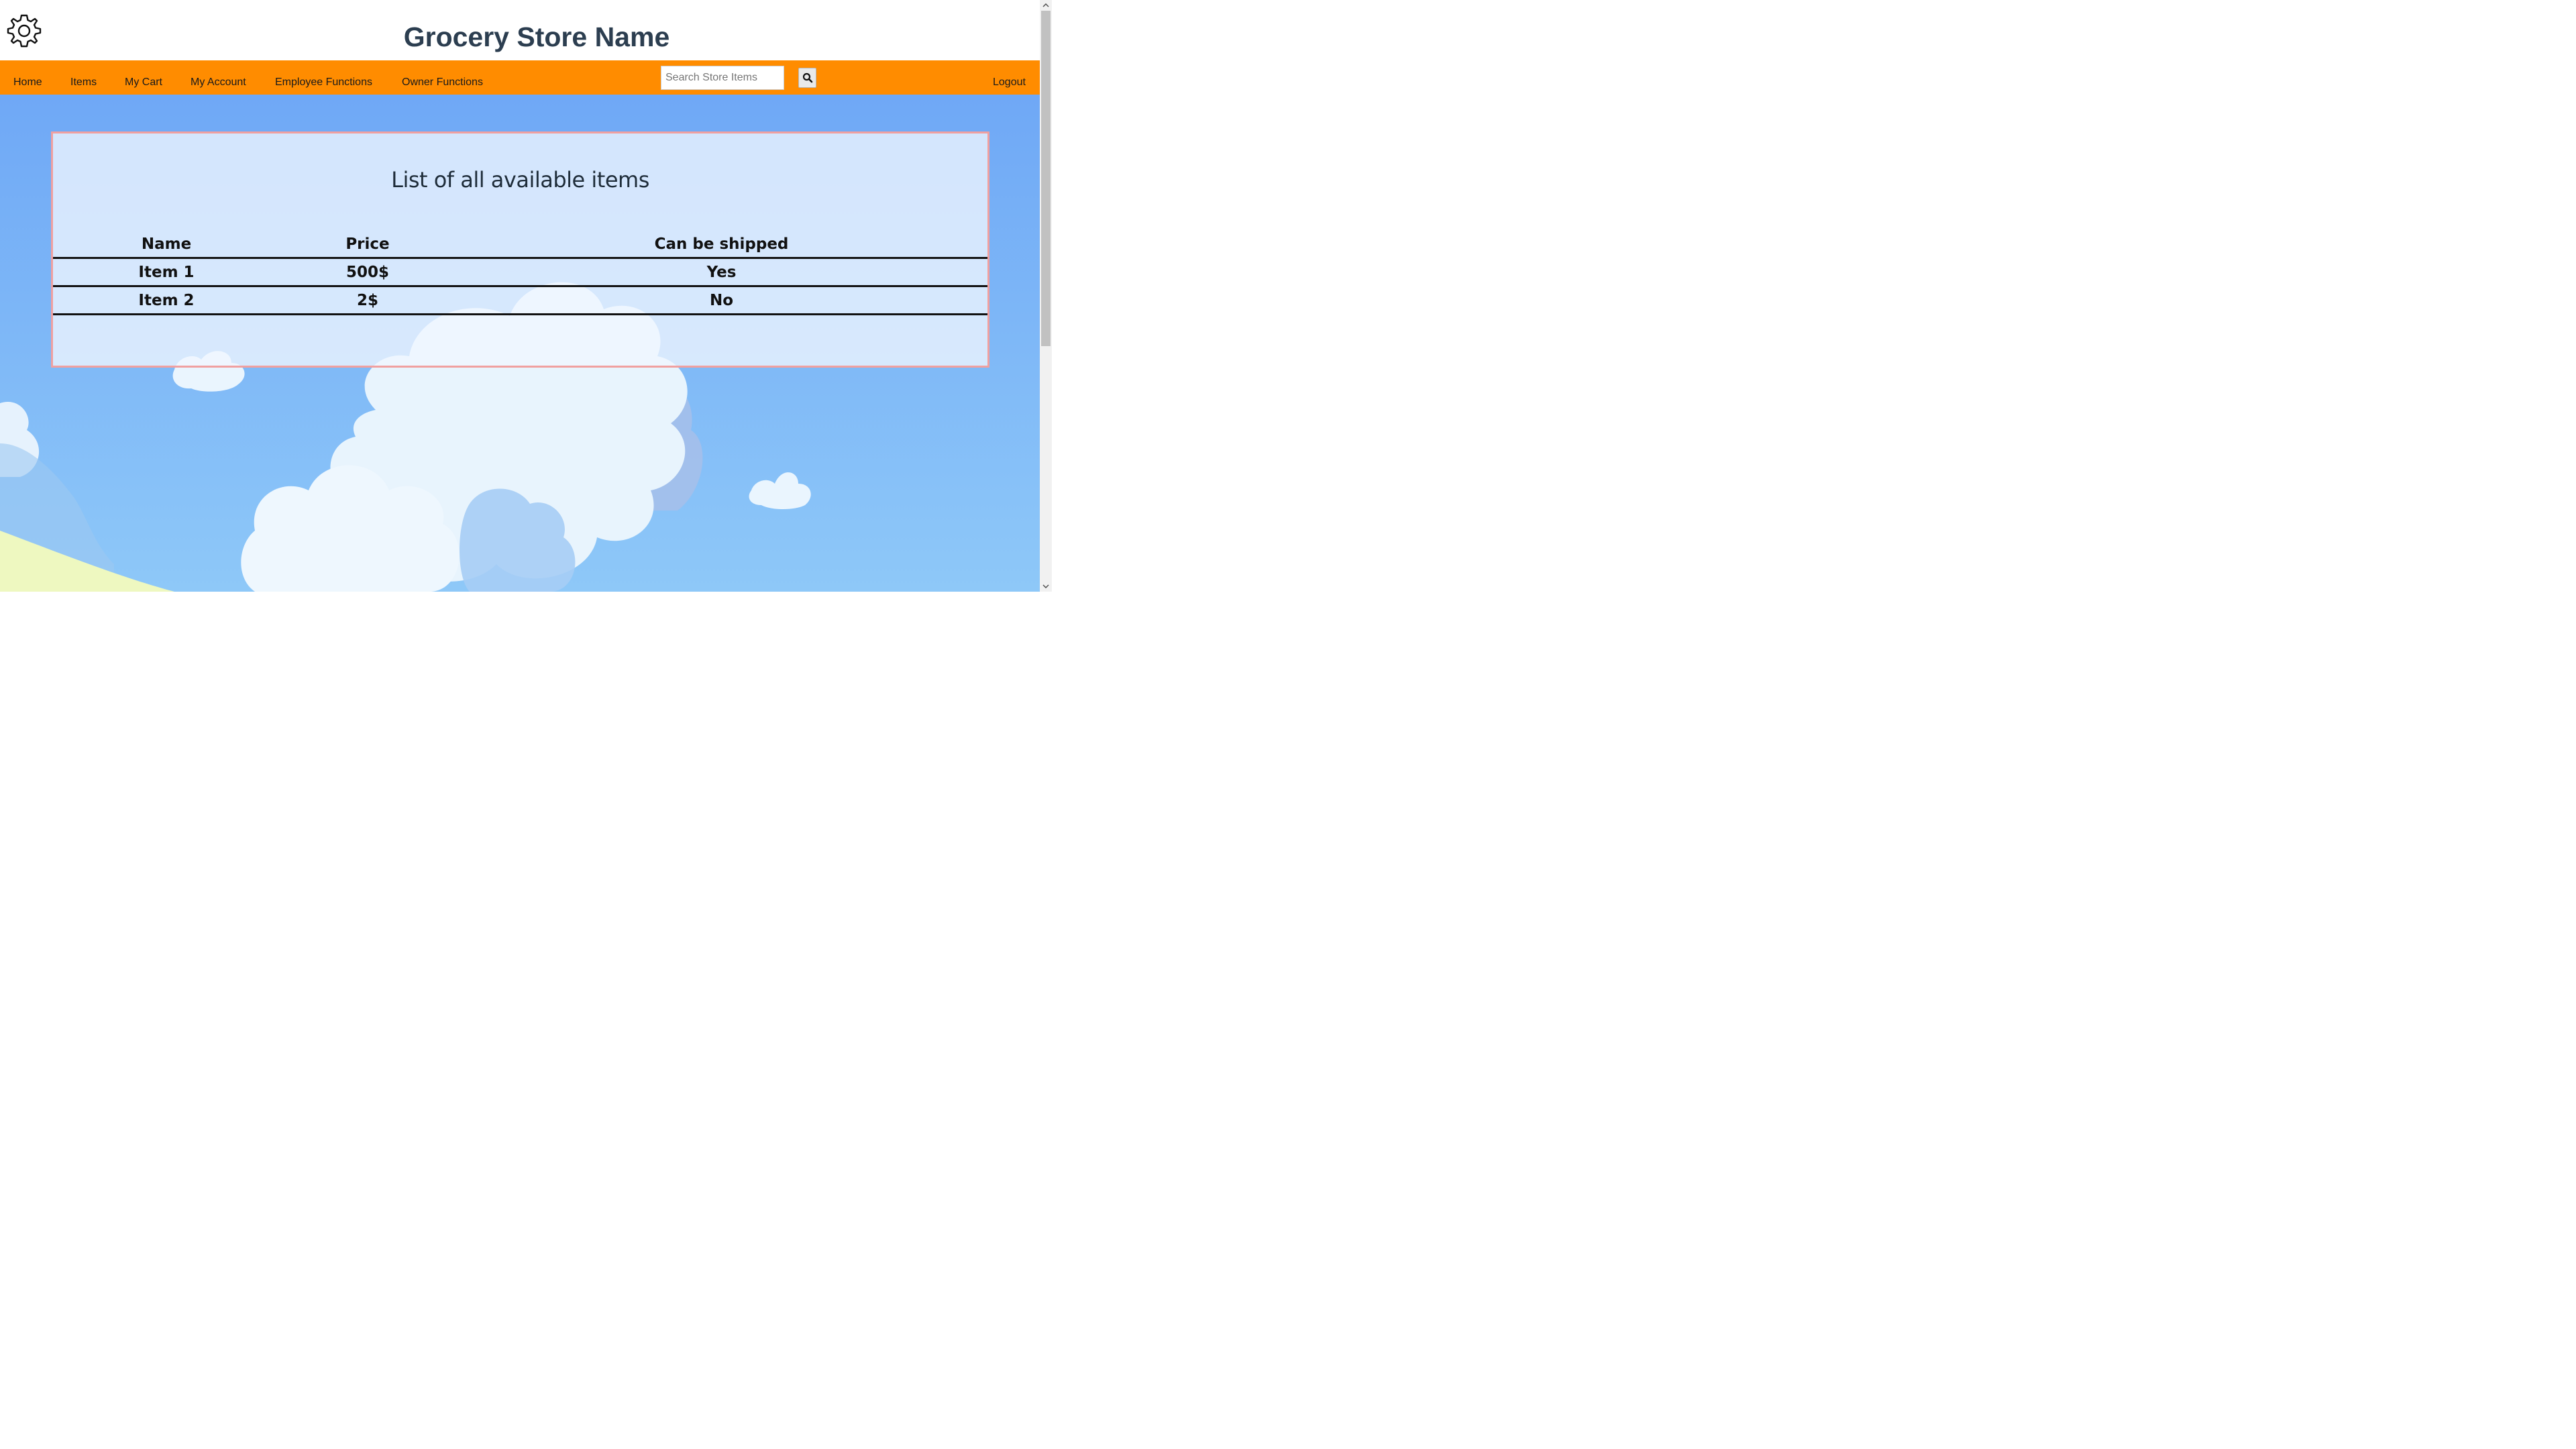 The width and height of the screenshot is (2576, 1449). What do you see at coordinates (442, 82) in the screenshot?
I see `nav-item-owner-functions: Owner Functions` at bounding box center [442, 82].